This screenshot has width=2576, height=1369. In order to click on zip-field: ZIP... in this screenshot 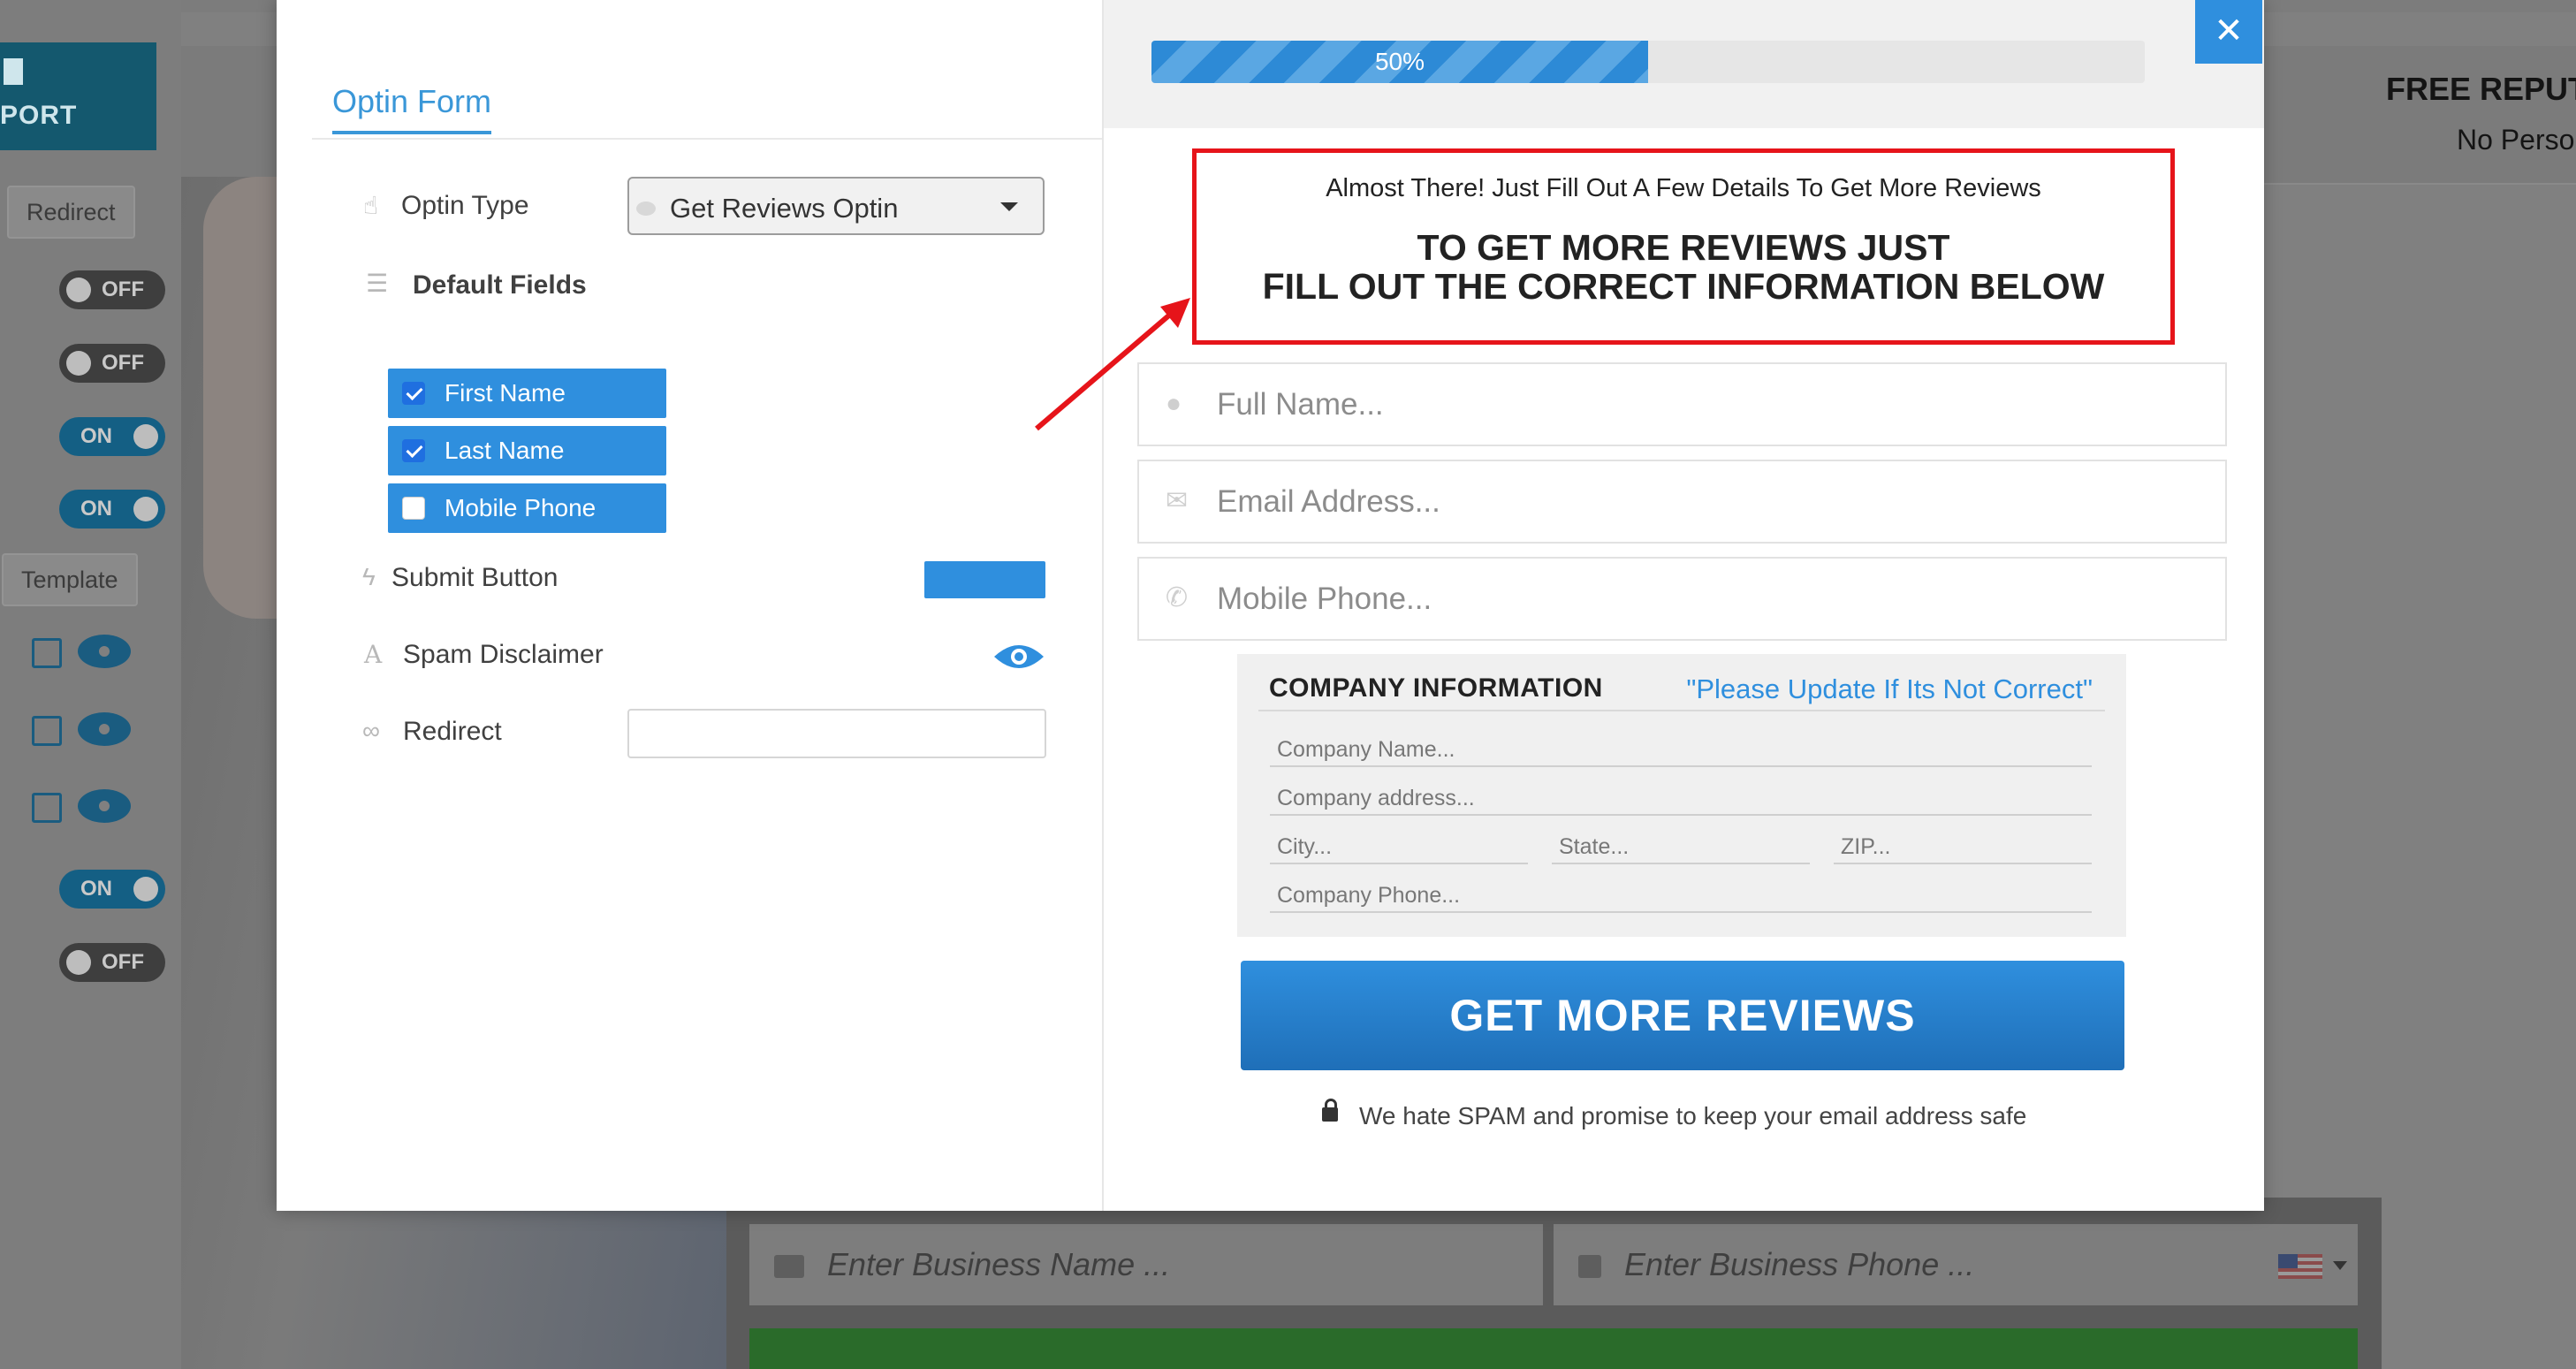, I will do `click(1963, 847)`.